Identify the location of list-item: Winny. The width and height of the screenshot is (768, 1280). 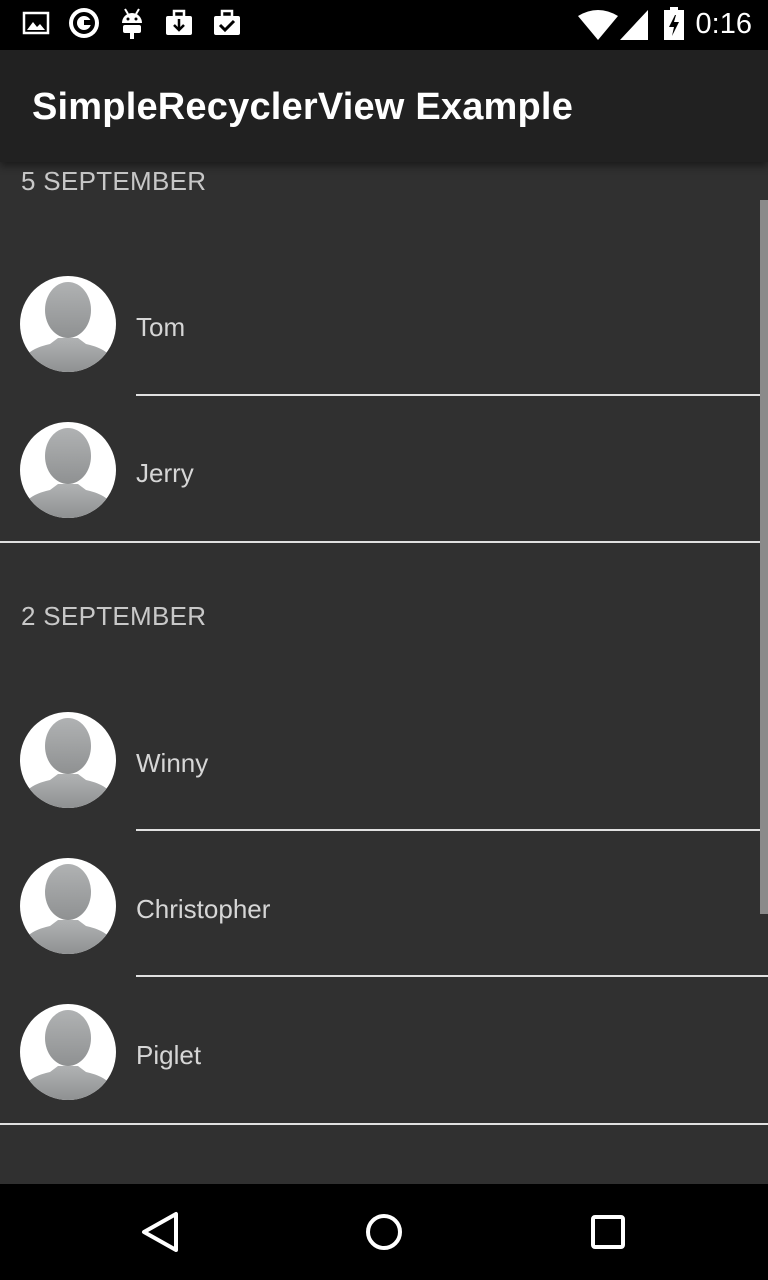
(384, 785).